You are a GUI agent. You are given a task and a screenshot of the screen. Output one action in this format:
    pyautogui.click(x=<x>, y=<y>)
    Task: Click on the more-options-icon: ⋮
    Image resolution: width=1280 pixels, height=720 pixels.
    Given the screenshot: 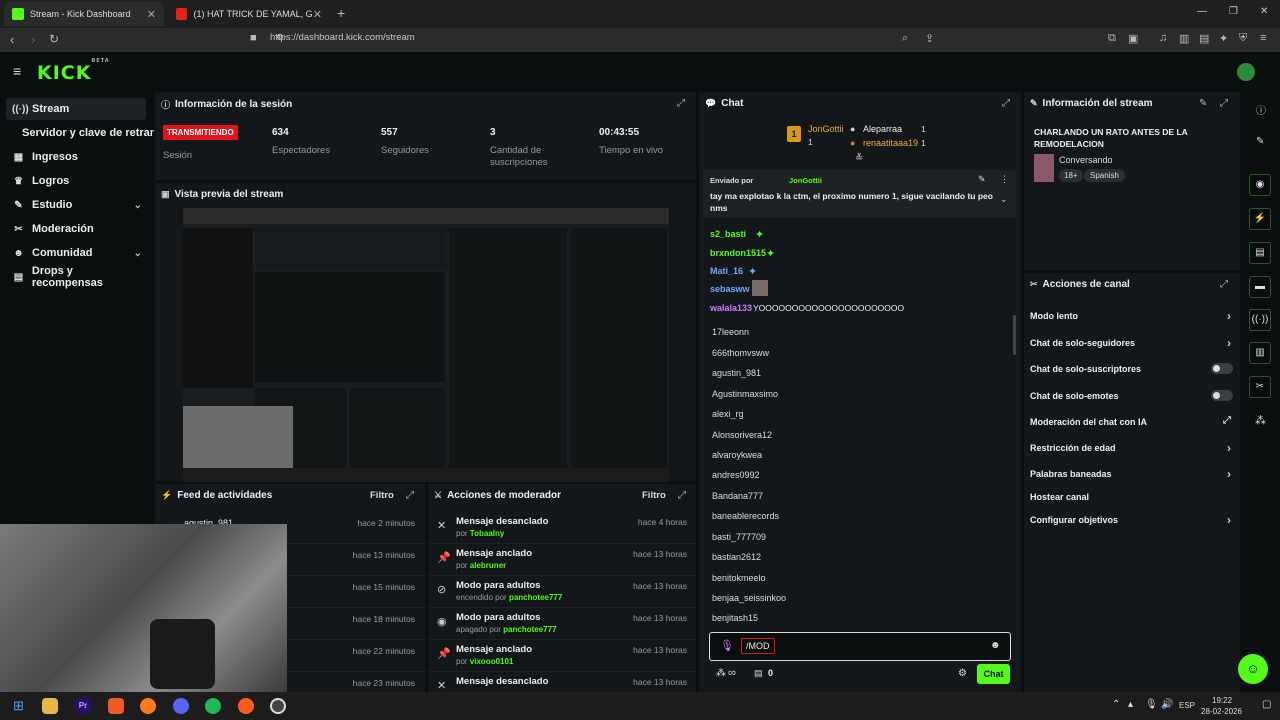 What is the action you would take?
    pyautogui.click(x=1004, y=179)
    